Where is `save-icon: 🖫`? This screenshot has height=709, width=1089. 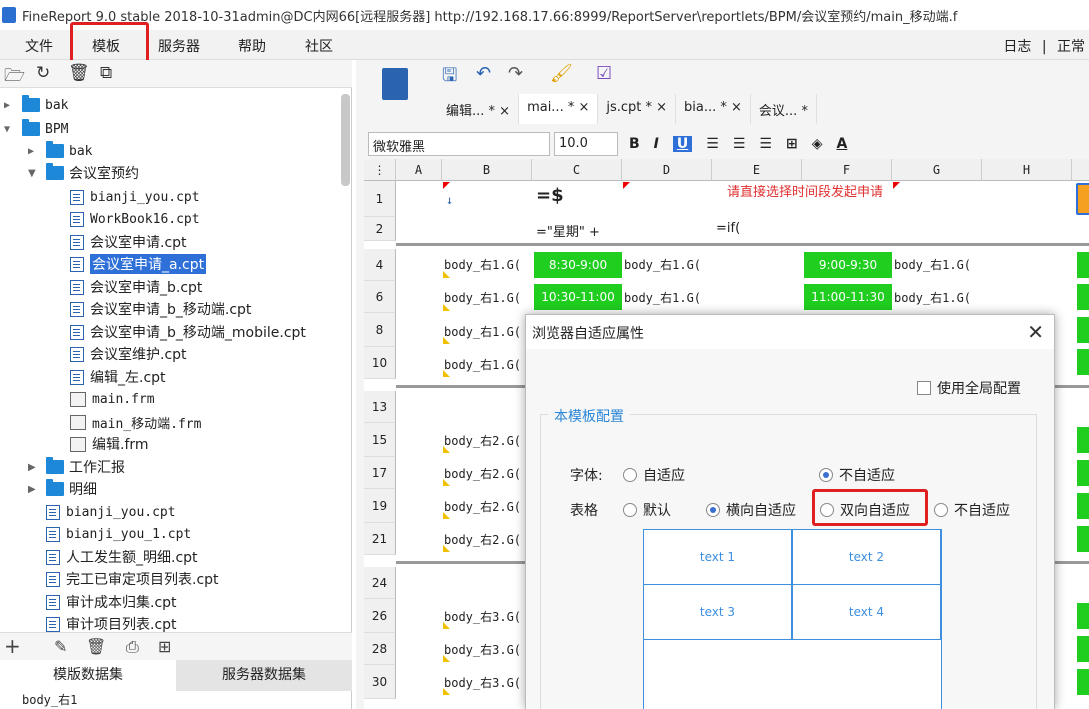
save-icon: 🖫 is located at coordinates (449, 78).